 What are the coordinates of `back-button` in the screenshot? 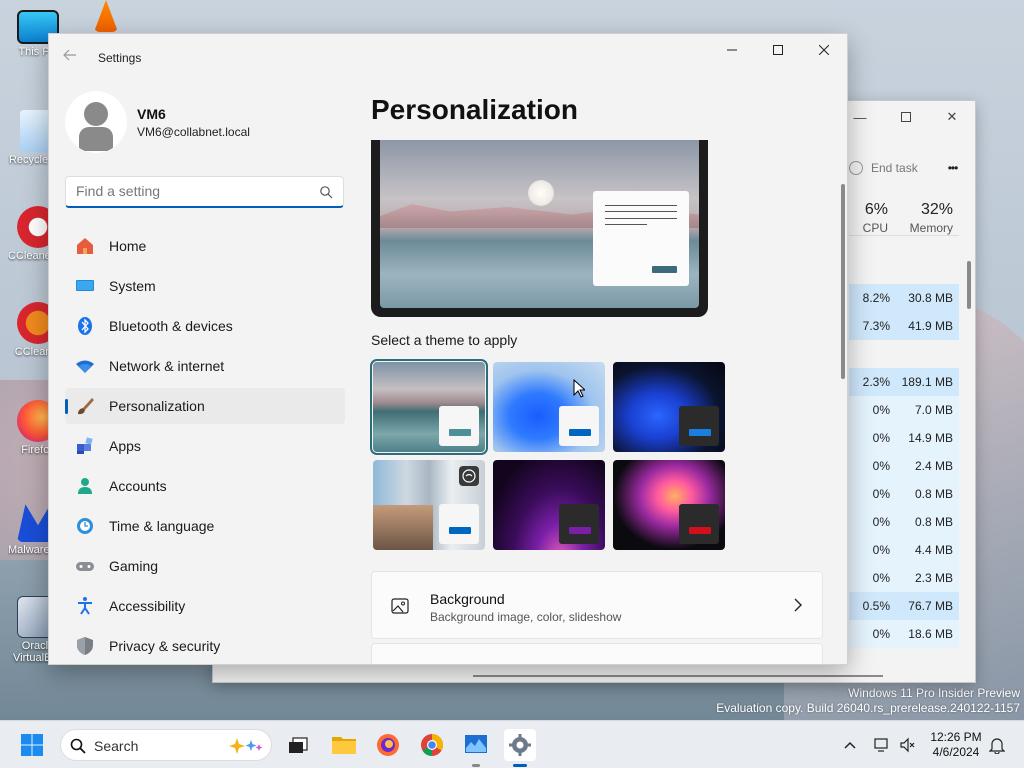 It's located at (73, 58).